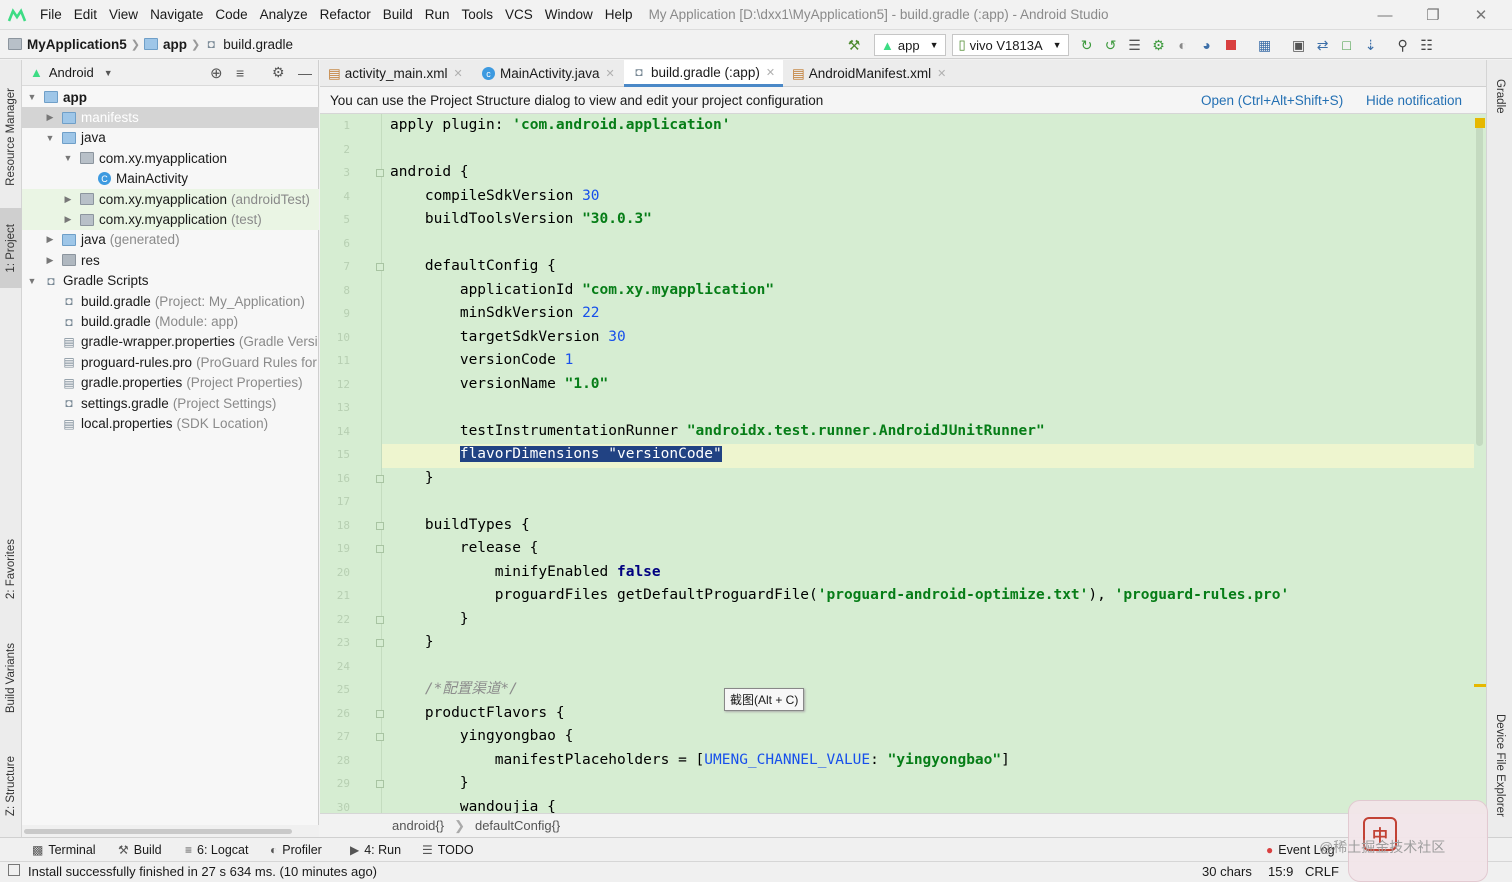 Image resolution: width=1512 pixels, height=882 pixels. I want to click on tree-item: ◘ settings.gradle (Project Settings), so click(170, 403).